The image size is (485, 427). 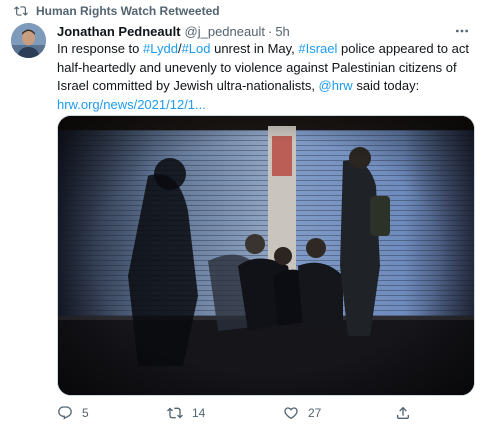 I want to click on mention-hrw: @hrw, so click(x=336, y=85).